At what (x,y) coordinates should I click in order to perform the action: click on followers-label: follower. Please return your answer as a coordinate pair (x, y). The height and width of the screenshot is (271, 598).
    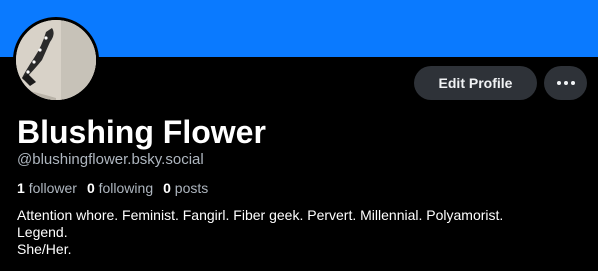
    Looking at the image, I should click on (52, 188).